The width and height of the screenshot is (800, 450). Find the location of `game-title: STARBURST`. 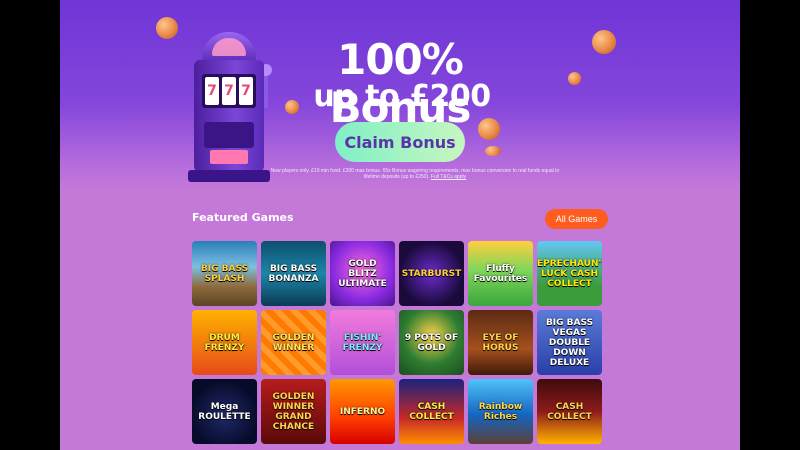

game-title: STARBURST is located at coordinates (431, 273).